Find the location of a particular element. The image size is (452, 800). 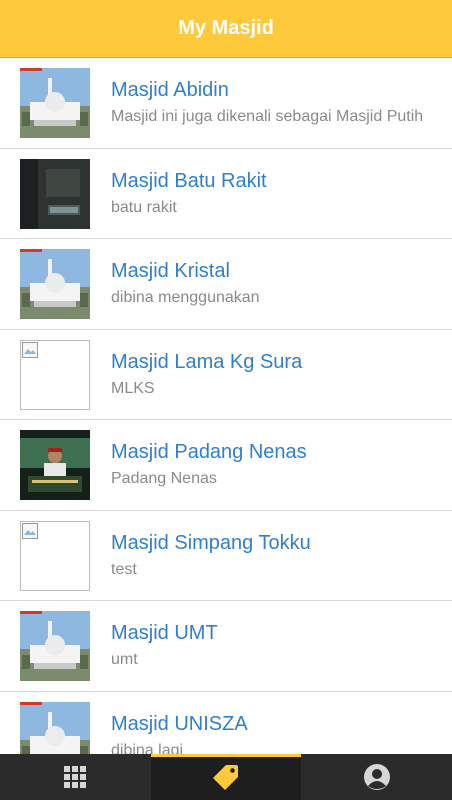

masjid-name: Masjid Lama Kg Sura is located at coordinates (207, 361).